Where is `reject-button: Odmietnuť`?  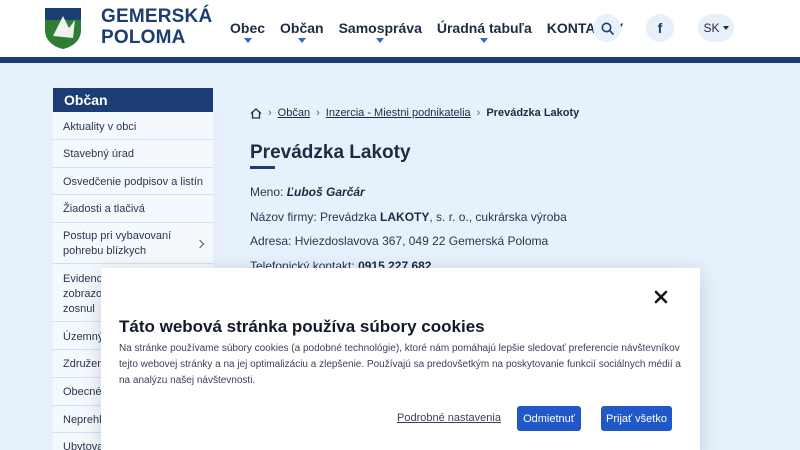
reject-button: Odmietnuť is located at coordinates (549, 418).